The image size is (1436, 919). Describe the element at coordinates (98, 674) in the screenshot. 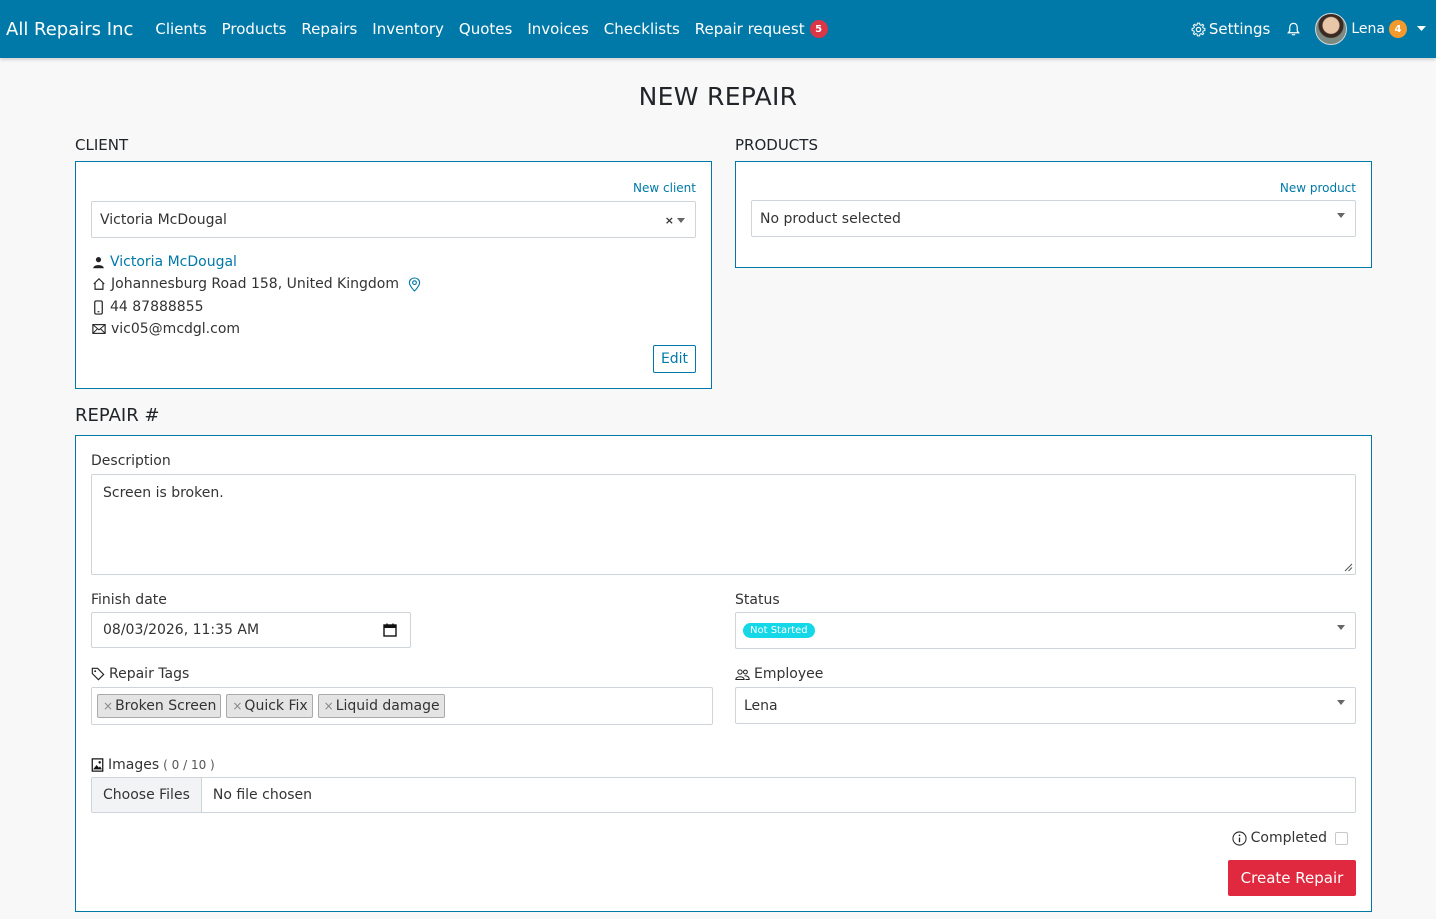

I see `tag-icon` at that location.